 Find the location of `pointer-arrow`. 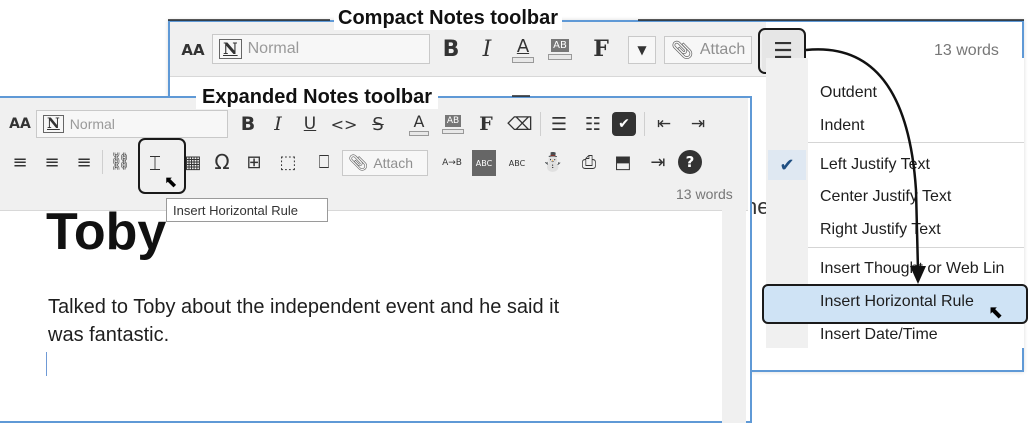

pointer-arrow is located at coordinates (862, 159).